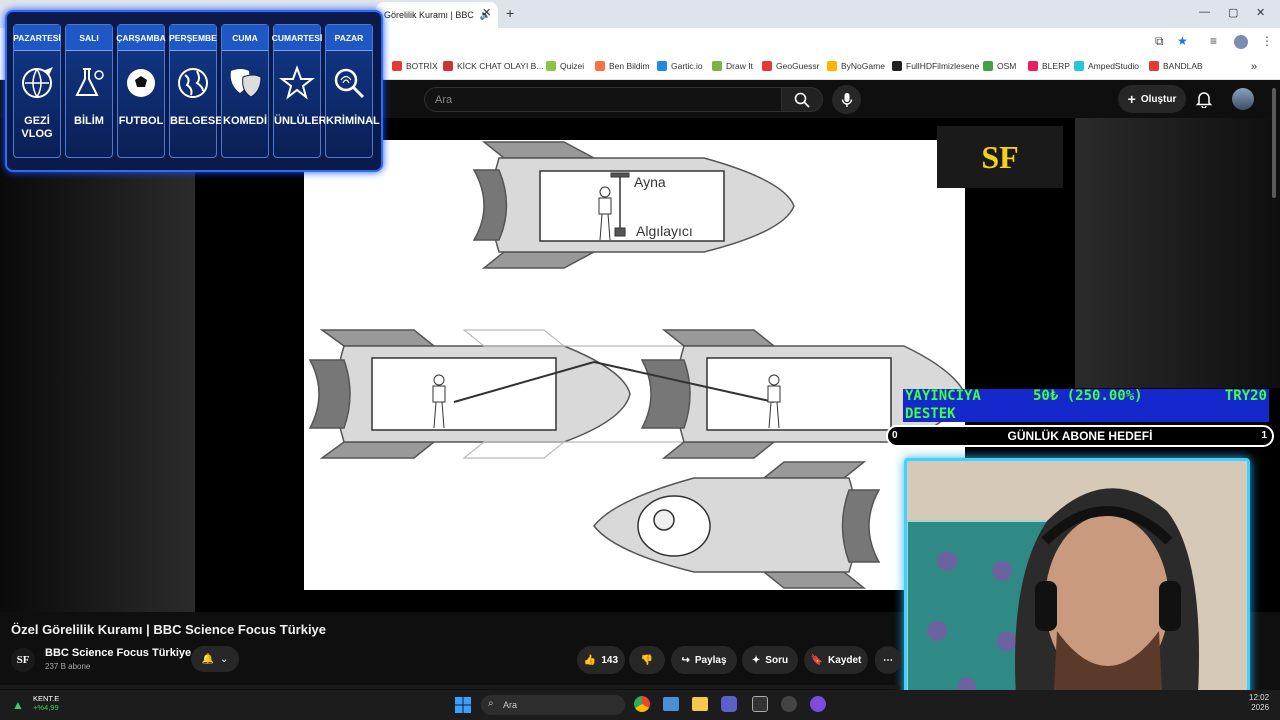  I want to click on subscribed-notifications-button: 🔔 ⌄, so click(215, 659).